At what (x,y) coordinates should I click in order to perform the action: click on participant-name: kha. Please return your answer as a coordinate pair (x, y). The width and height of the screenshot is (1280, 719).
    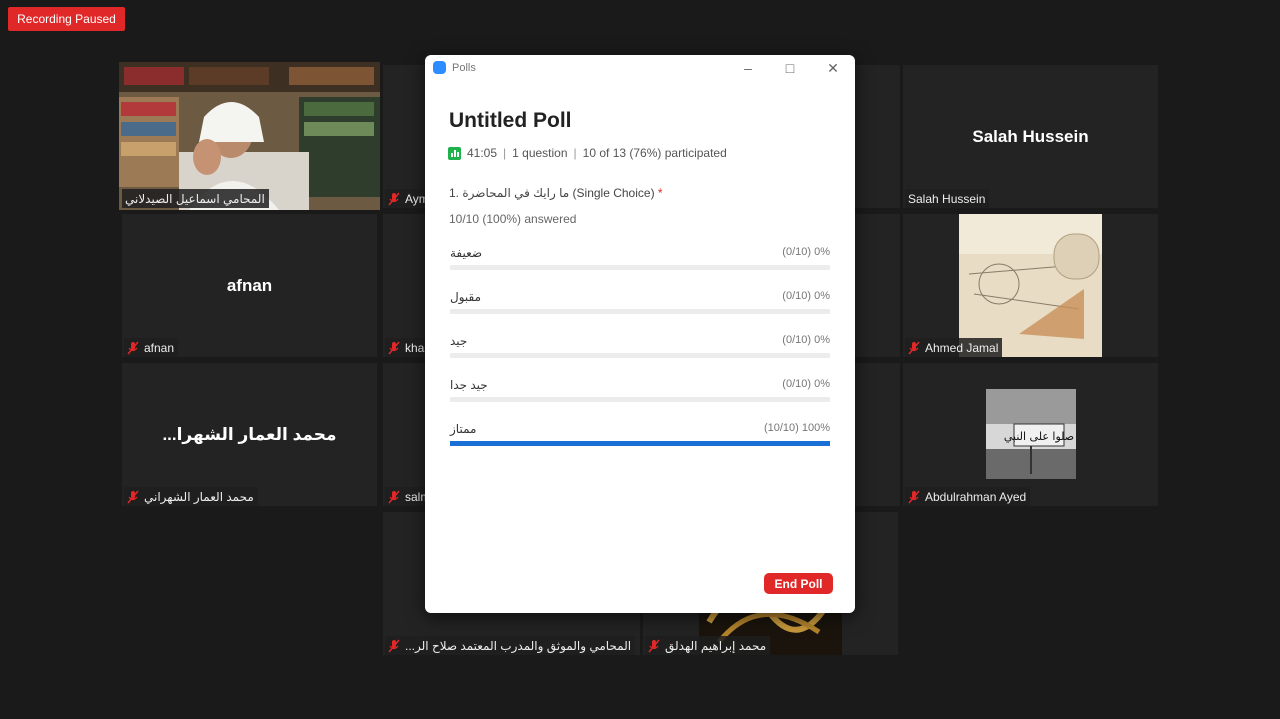
    Looking at the image, I should click on (415, 347).